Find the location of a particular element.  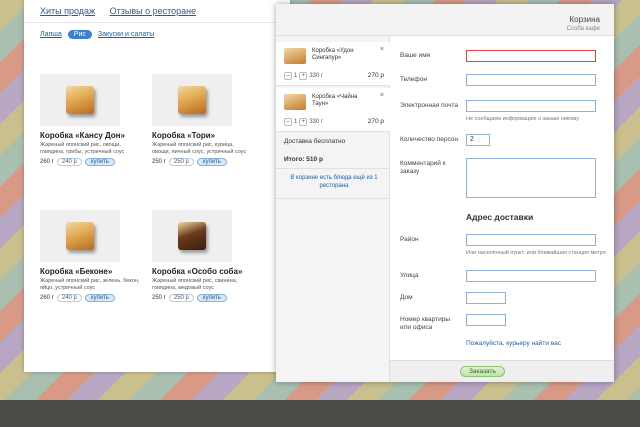

other-restaurant-note: В корзине есть блюда ещё из 1 ресторана is located at coordinates (334, 182).